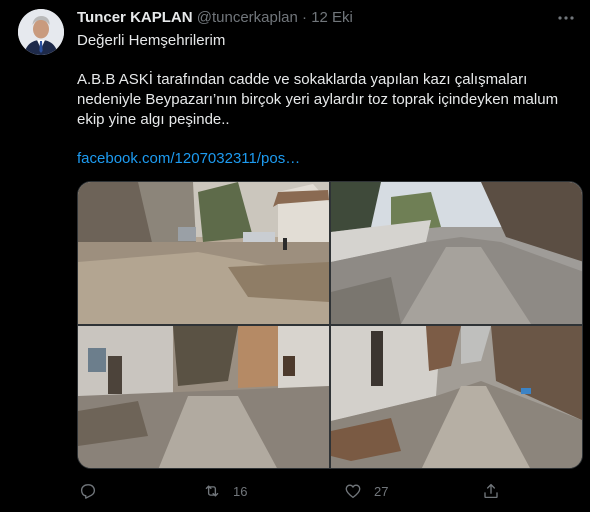 The image size is (590, 512). Describe the element at coordinates (225, 491) in the screenshot. I see `retweet-button: 16` at that location.